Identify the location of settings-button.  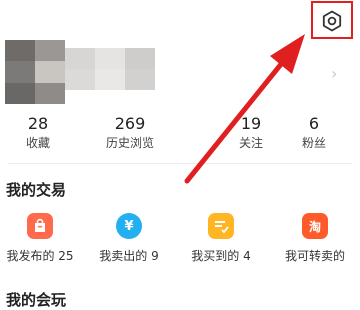
(332, 21).